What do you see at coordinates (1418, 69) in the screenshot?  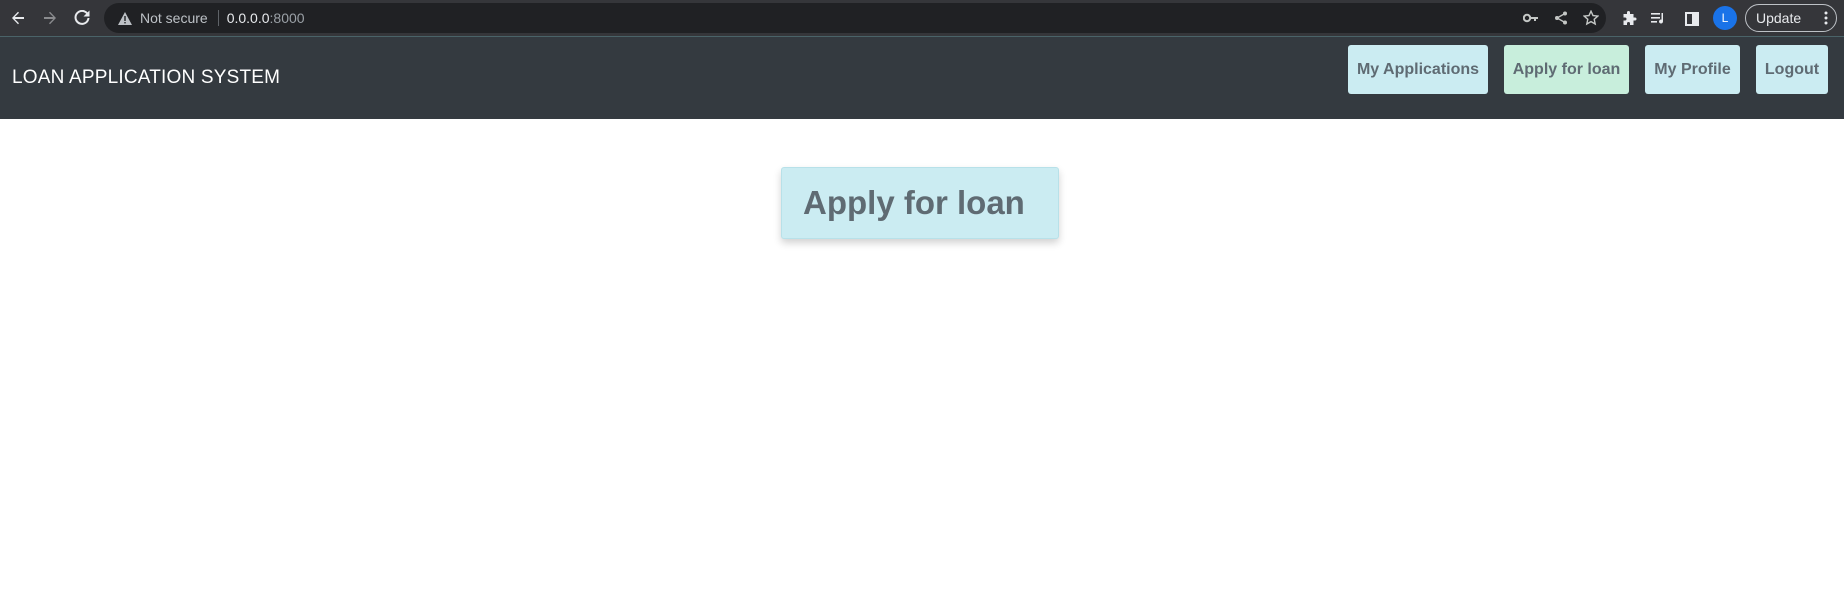 I see `nav-my-applications-button: My Applications` at bounding box center [1418, 69].